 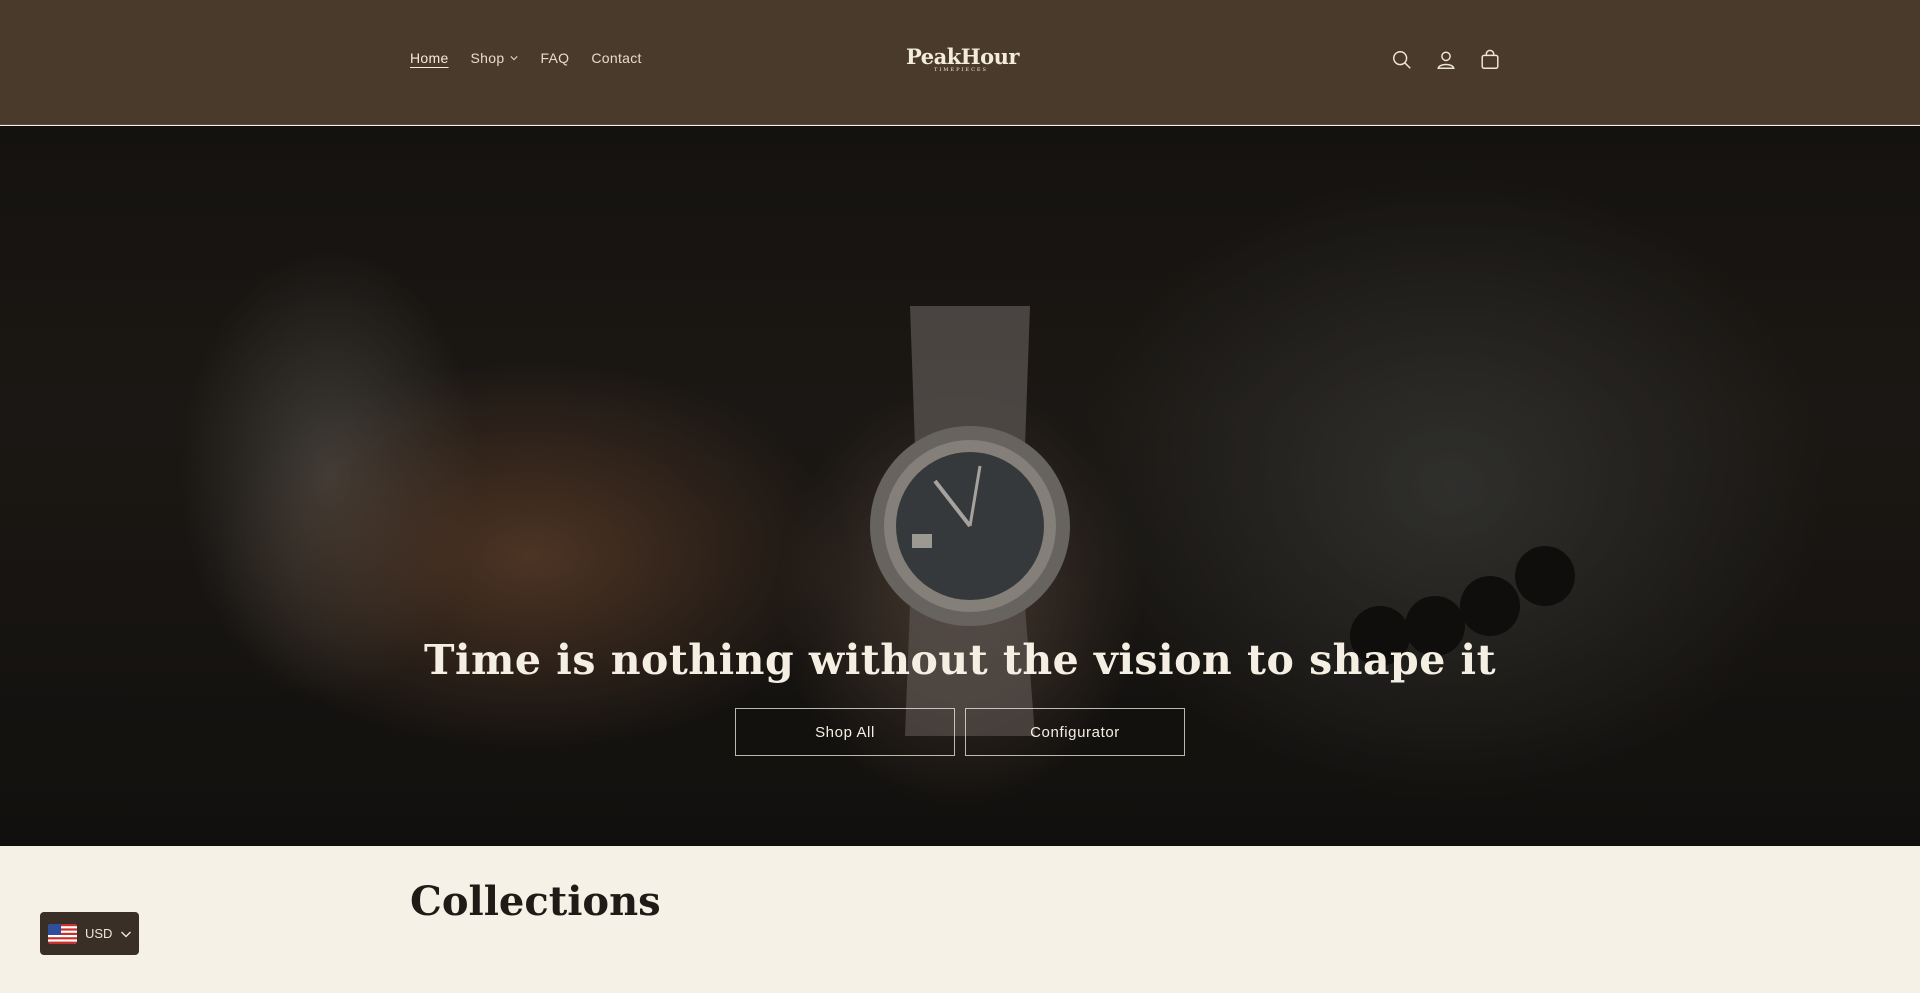 What do you see at coordinates (487, 58) in the screenshot?
I see `nav-shop-label: Shop` at bounding box center [487, 58].